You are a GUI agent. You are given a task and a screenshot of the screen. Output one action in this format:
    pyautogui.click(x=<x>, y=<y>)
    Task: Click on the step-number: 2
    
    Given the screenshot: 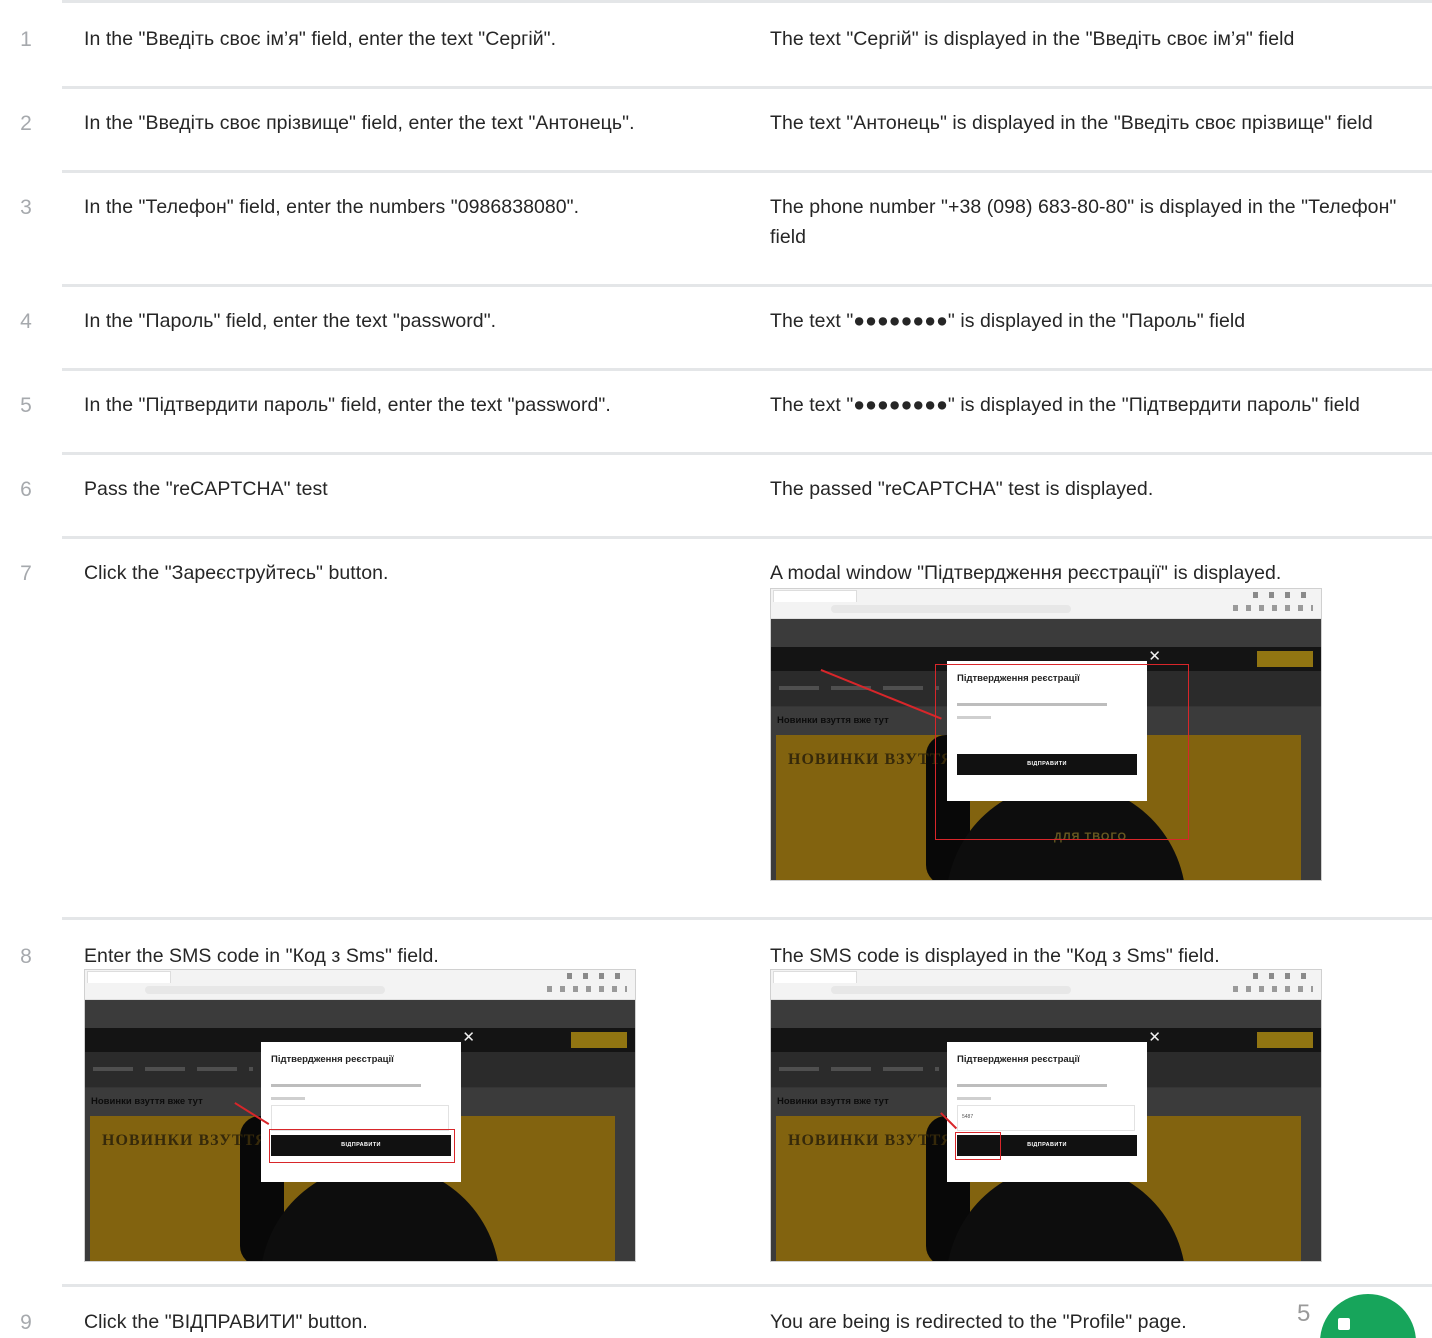 What is the action you would take?
    pyautogui.click(x=26, y=123)
    